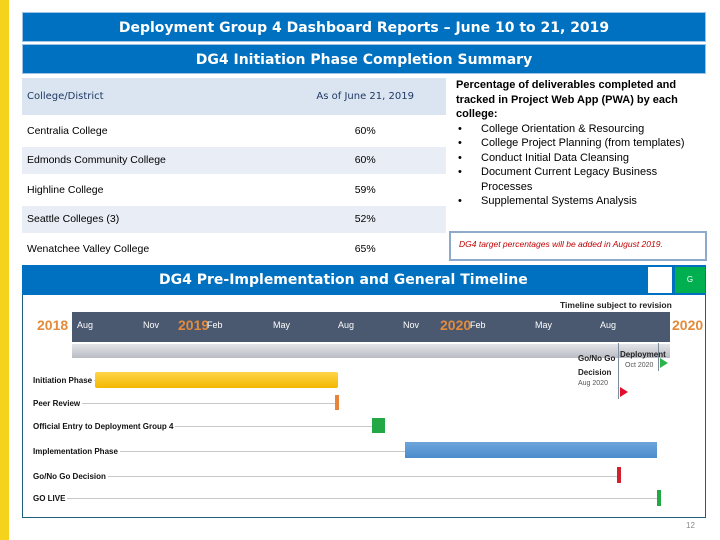 Image resolution: width=720 pixels, height=540 pixels. Describe the element at coordinates (371, 327) in the screenshot. I see `month-band` at that location.